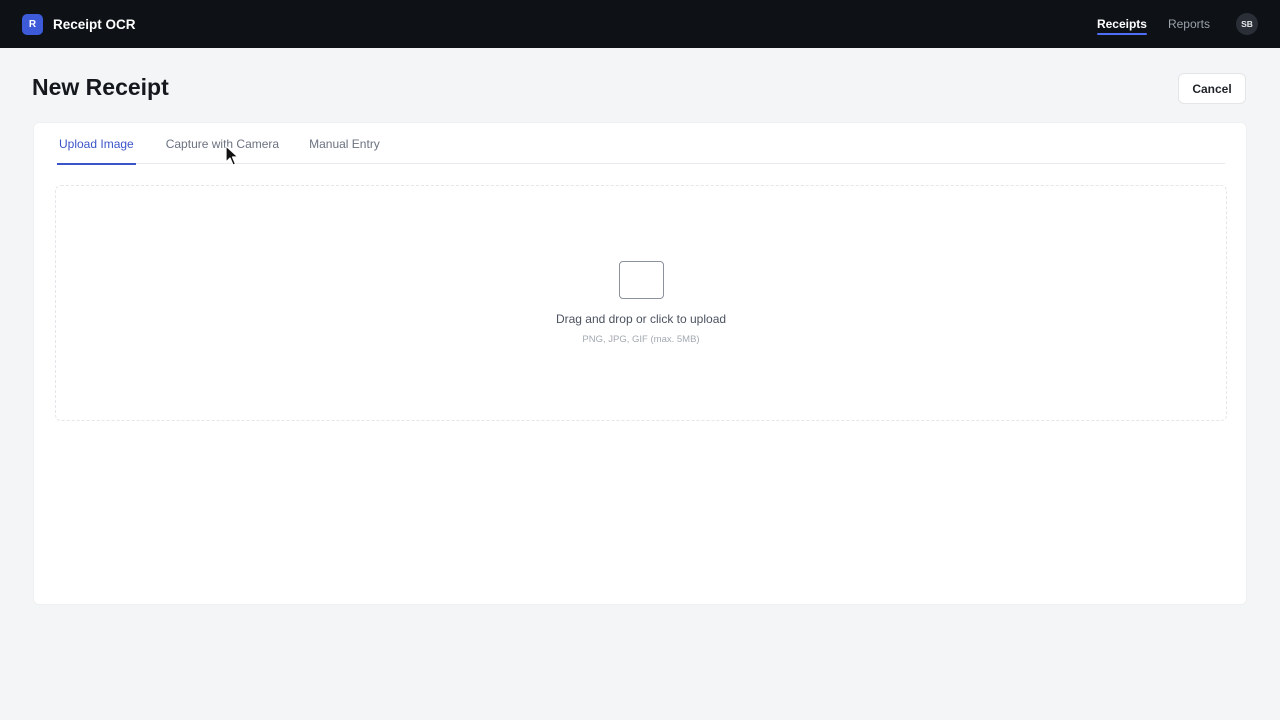 The width and height of the screenshot is (1280, 720). What do you see at coordinates (641, 280) in the screenshot?
I see `image-placeholder-icon` at bounding box center [641, 280].